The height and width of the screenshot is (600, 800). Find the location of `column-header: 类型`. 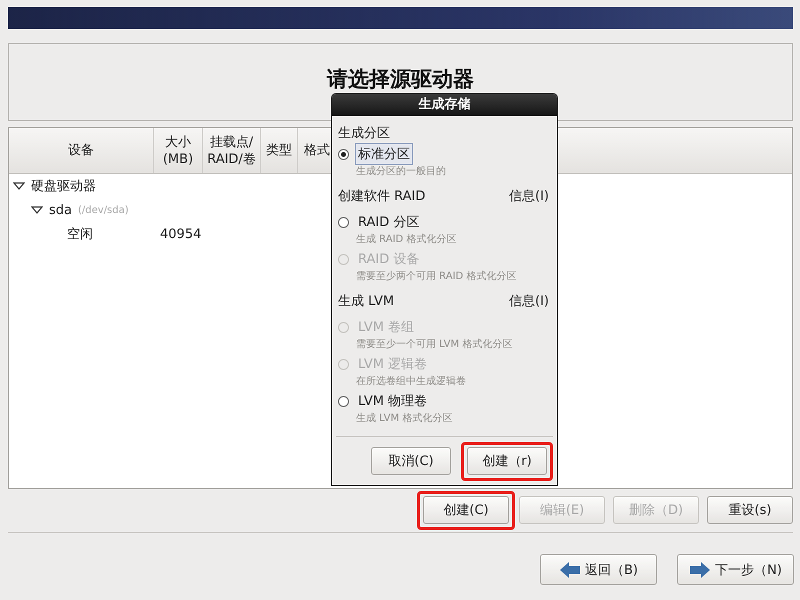

column-header: 类型 is located at coordinates (279, 150).